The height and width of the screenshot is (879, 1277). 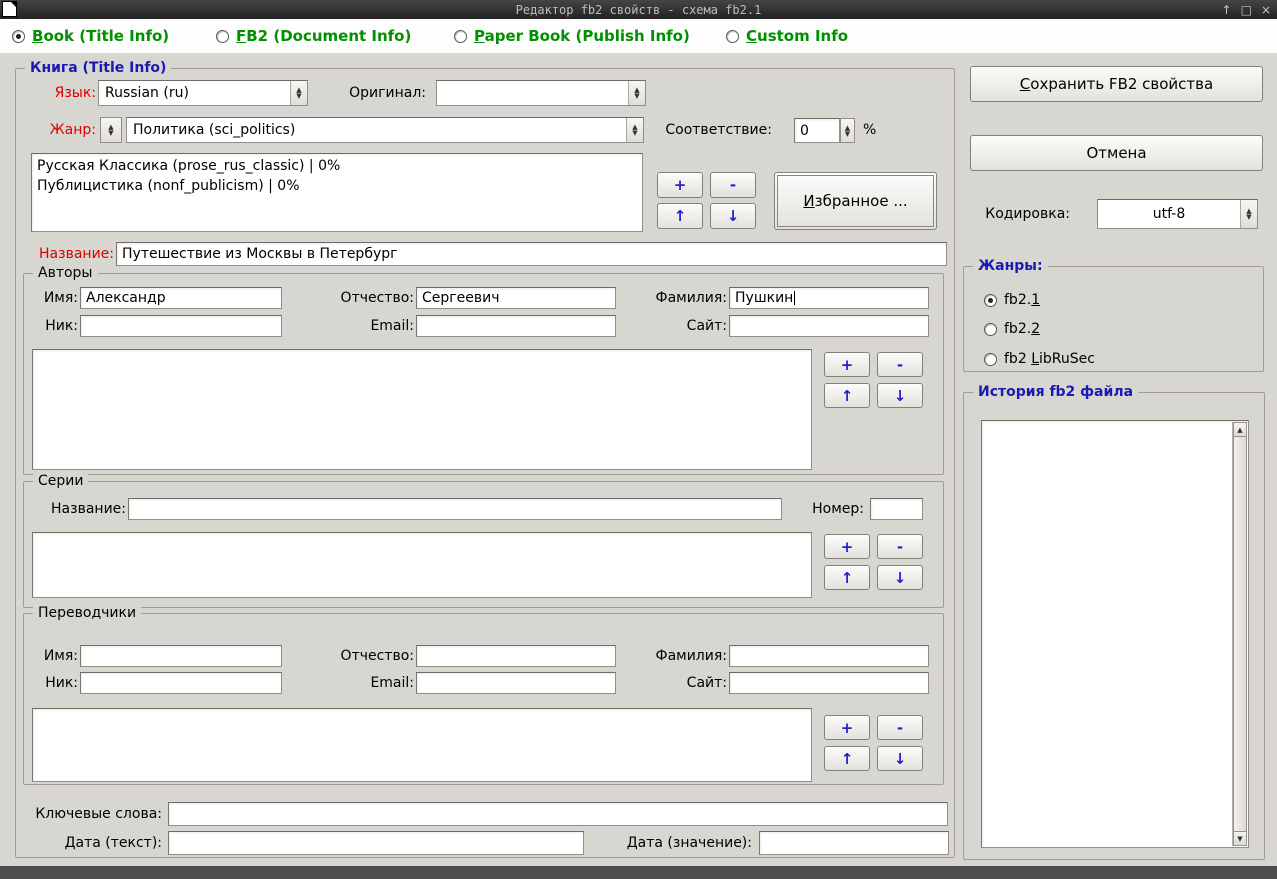 I want to click on translator-nick-input, so click(x=181, y=683).